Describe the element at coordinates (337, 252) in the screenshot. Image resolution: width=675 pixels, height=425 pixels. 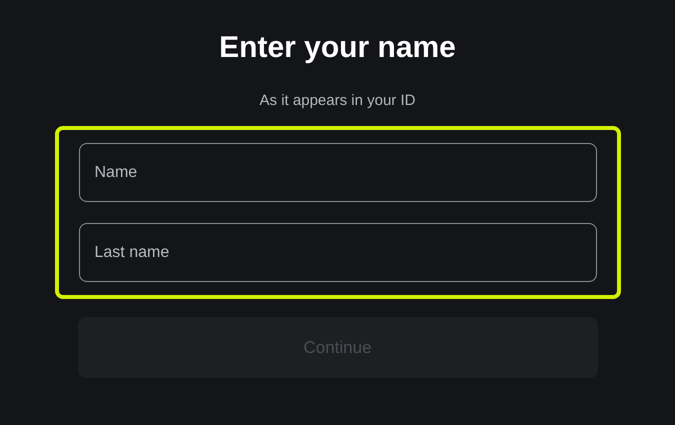
I see `text-field: Last name` at that location.